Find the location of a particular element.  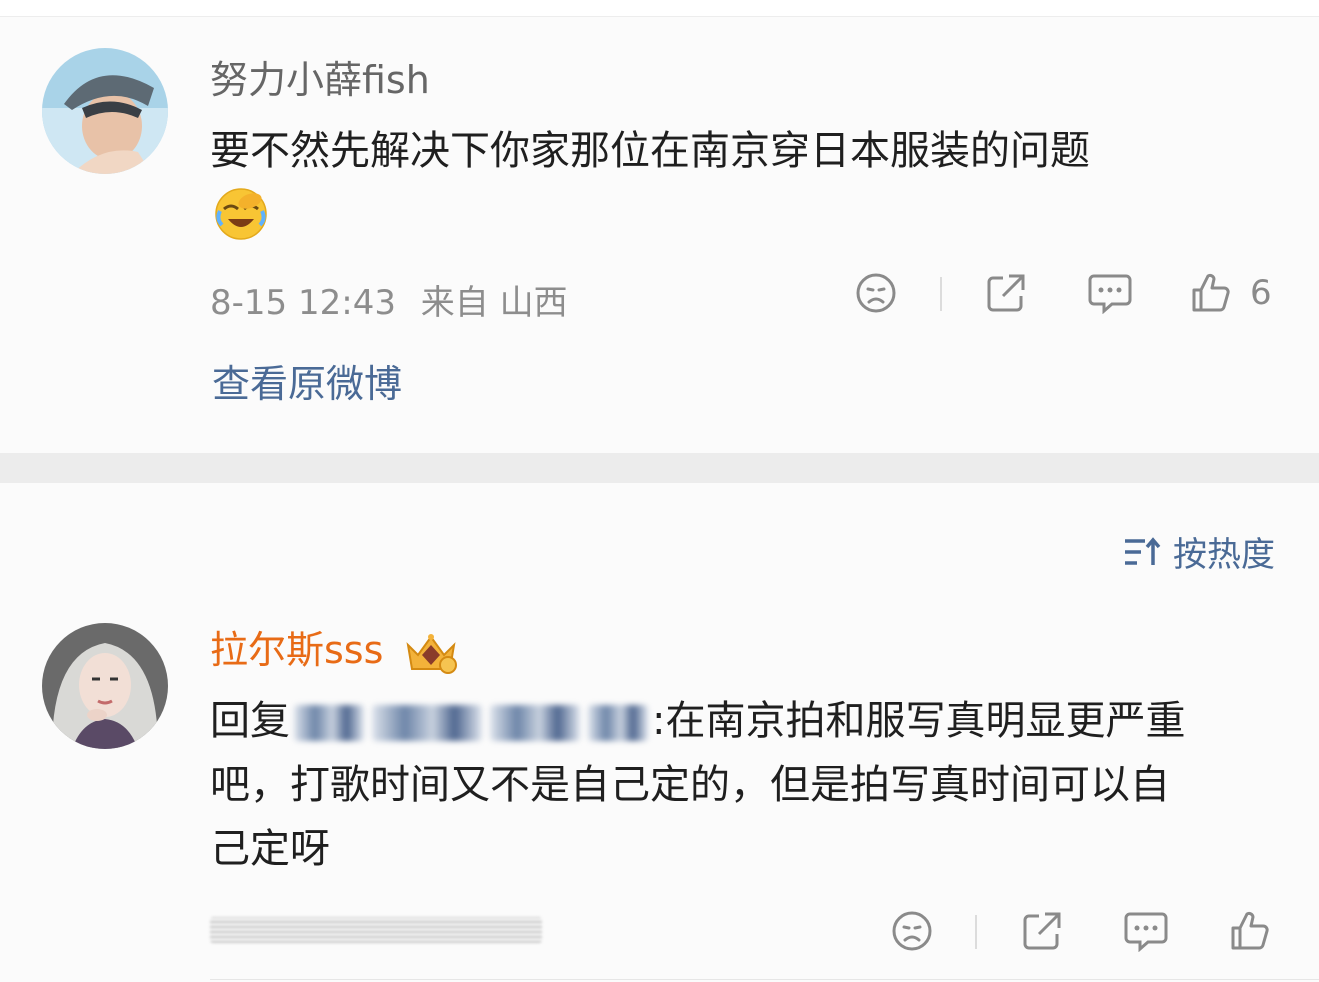

reply-text: :在南京拍和服写真明显更严重 is located at coordinates (919, 721).